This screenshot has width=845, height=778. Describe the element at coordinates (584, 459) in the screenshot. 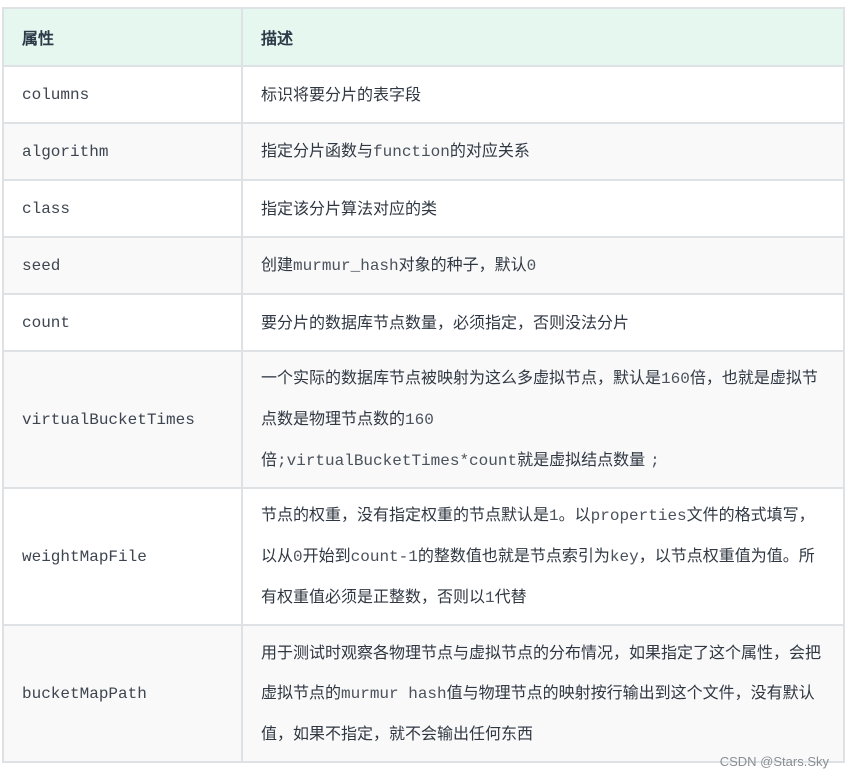

I see `description-text: 就是虚拟结点数量` at that location.